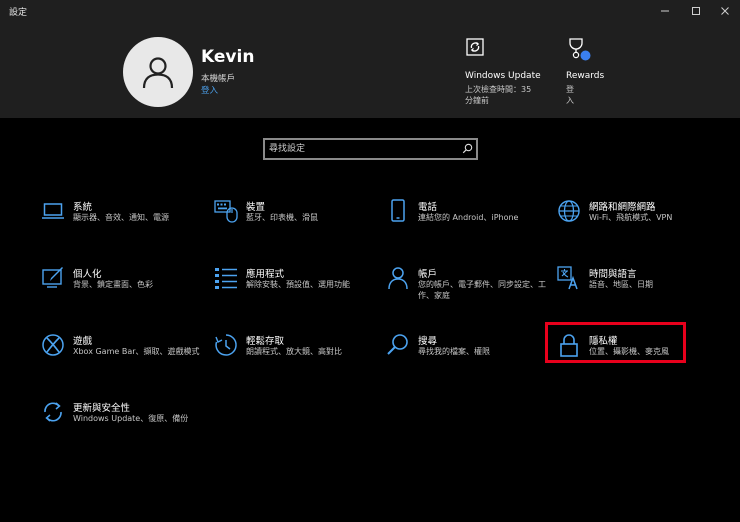 The image size is (740, 522). What do you see at coordinates (228, 57) in the screenshot?
I see `user-name: Kevin` at bounding box center [228, 57].